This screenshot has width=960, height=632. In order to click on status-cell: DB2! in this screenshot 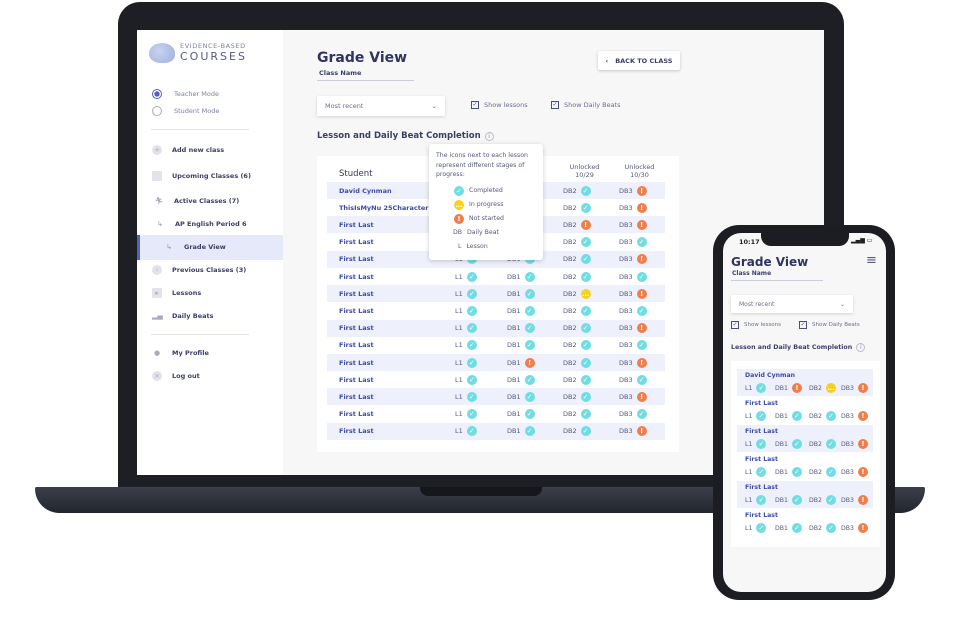, I will do `click(577, 224)`.